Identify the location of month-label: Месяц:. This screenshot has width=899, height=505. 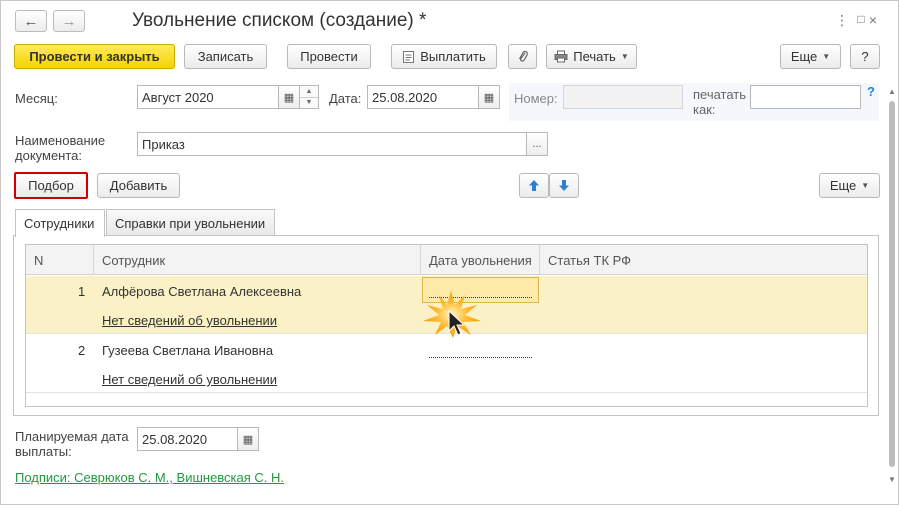
(36, 98).